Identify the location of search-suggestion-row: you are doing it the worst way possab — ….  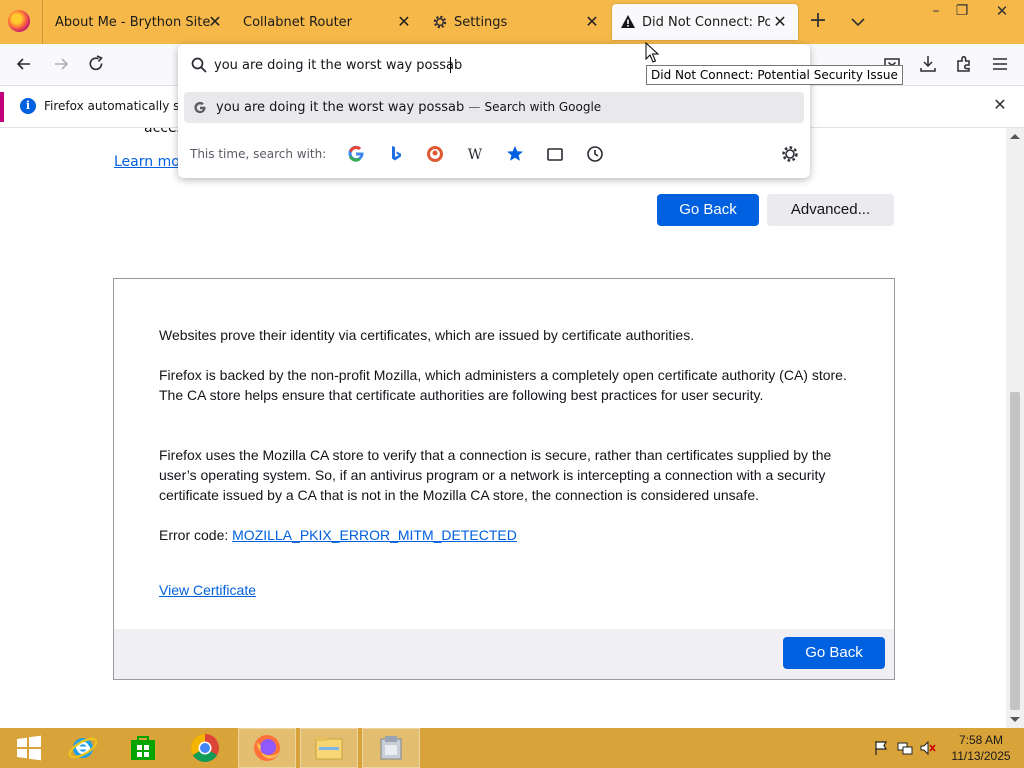
(494, 107).